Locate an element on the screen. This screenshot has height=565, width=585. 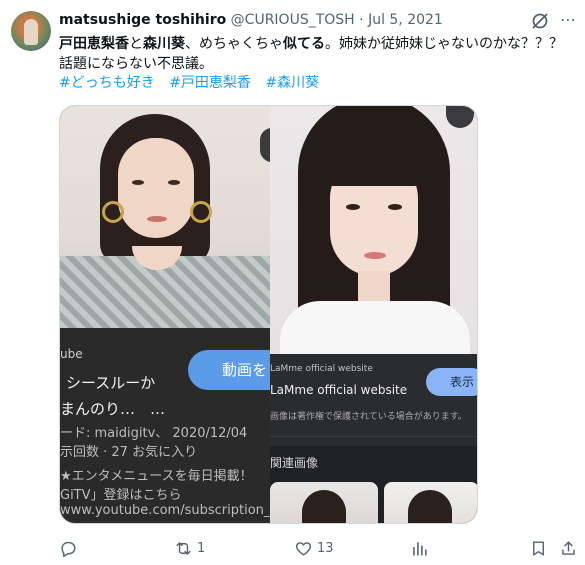
grok-icon is located at coordinates (540, 21).